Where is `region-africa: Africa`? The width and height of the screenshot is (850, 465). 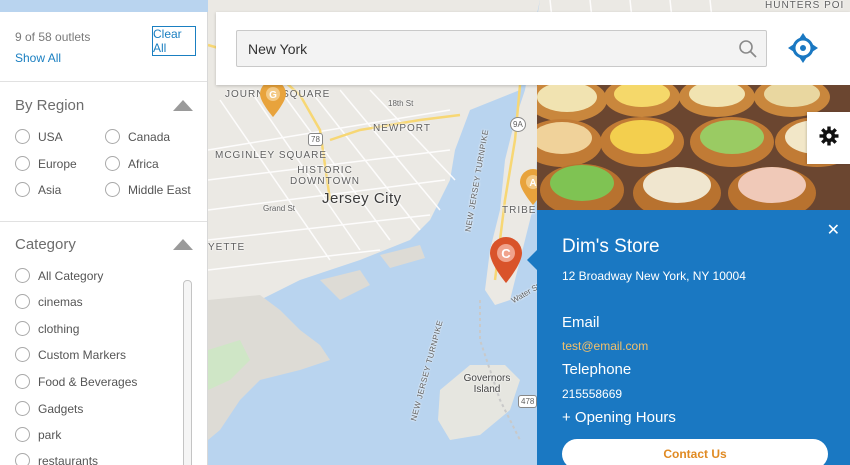 region-africa: Africa is located at coordinates (132, 163).